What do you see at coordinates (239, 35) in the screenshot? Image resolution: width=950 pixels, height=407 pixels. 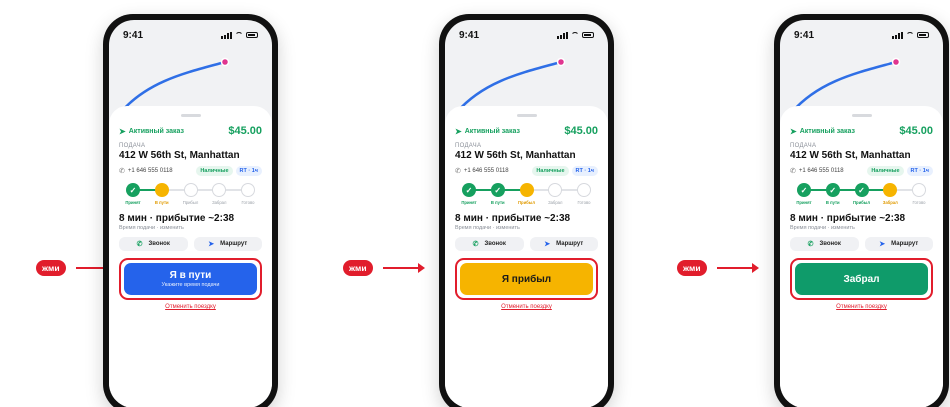 I see `wifi-icon` at bounding box center [239, 35].